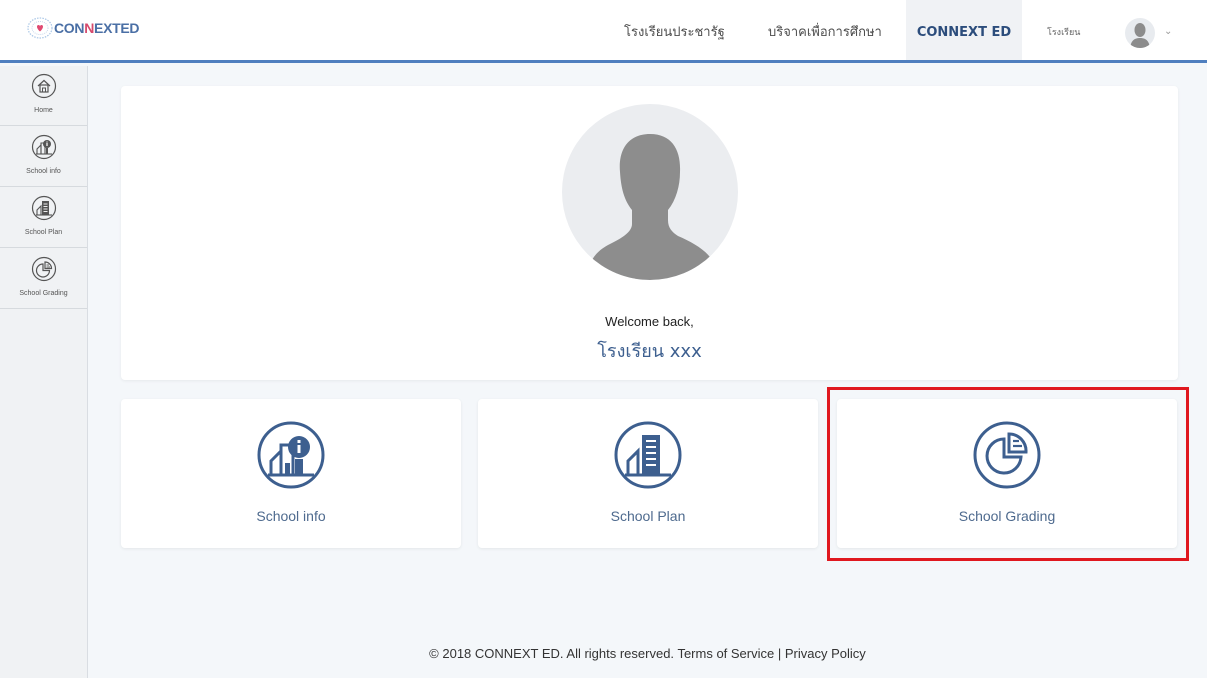 This screenshot has height=678, width=1207. What do you see at coordinates (43, 232) in the screenshot?
I see `sidebar-item-label: School Plan` at bounding box center [43, 232].